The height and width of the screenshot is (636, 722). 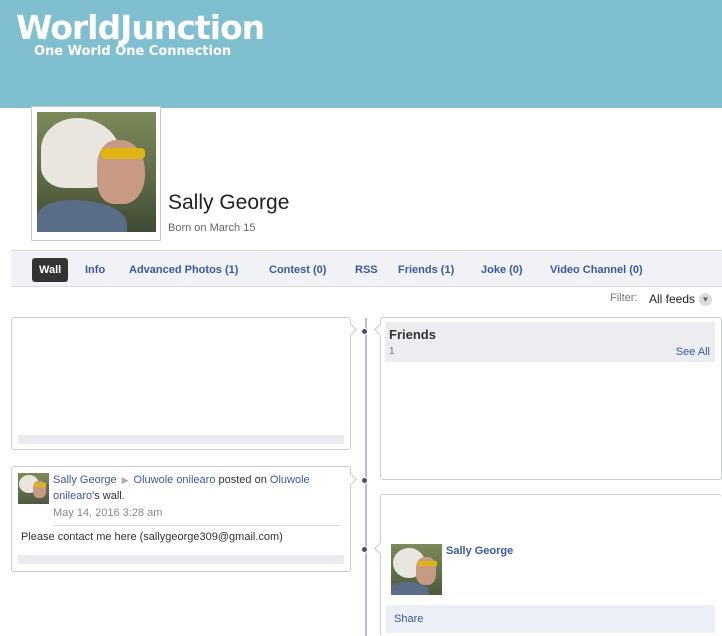 What do you see at coordinates (693, 352) in the screenshot?
I see `see-all-link: See All` at bounding box center [693, 352].